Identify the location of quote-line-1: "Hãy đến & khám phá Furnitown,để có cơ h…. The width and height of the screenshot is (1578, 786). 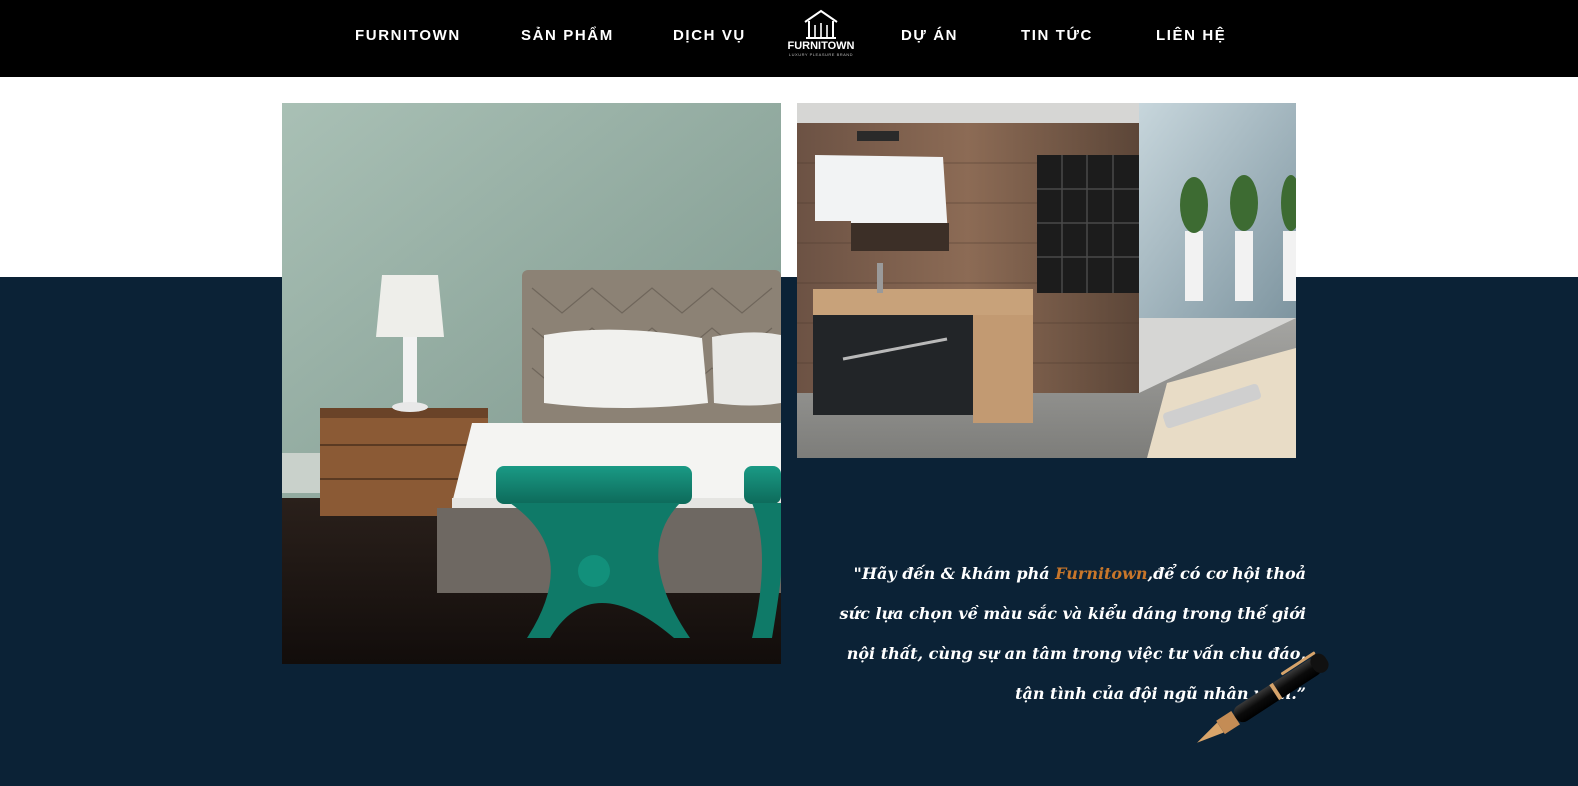
(1064, 574).